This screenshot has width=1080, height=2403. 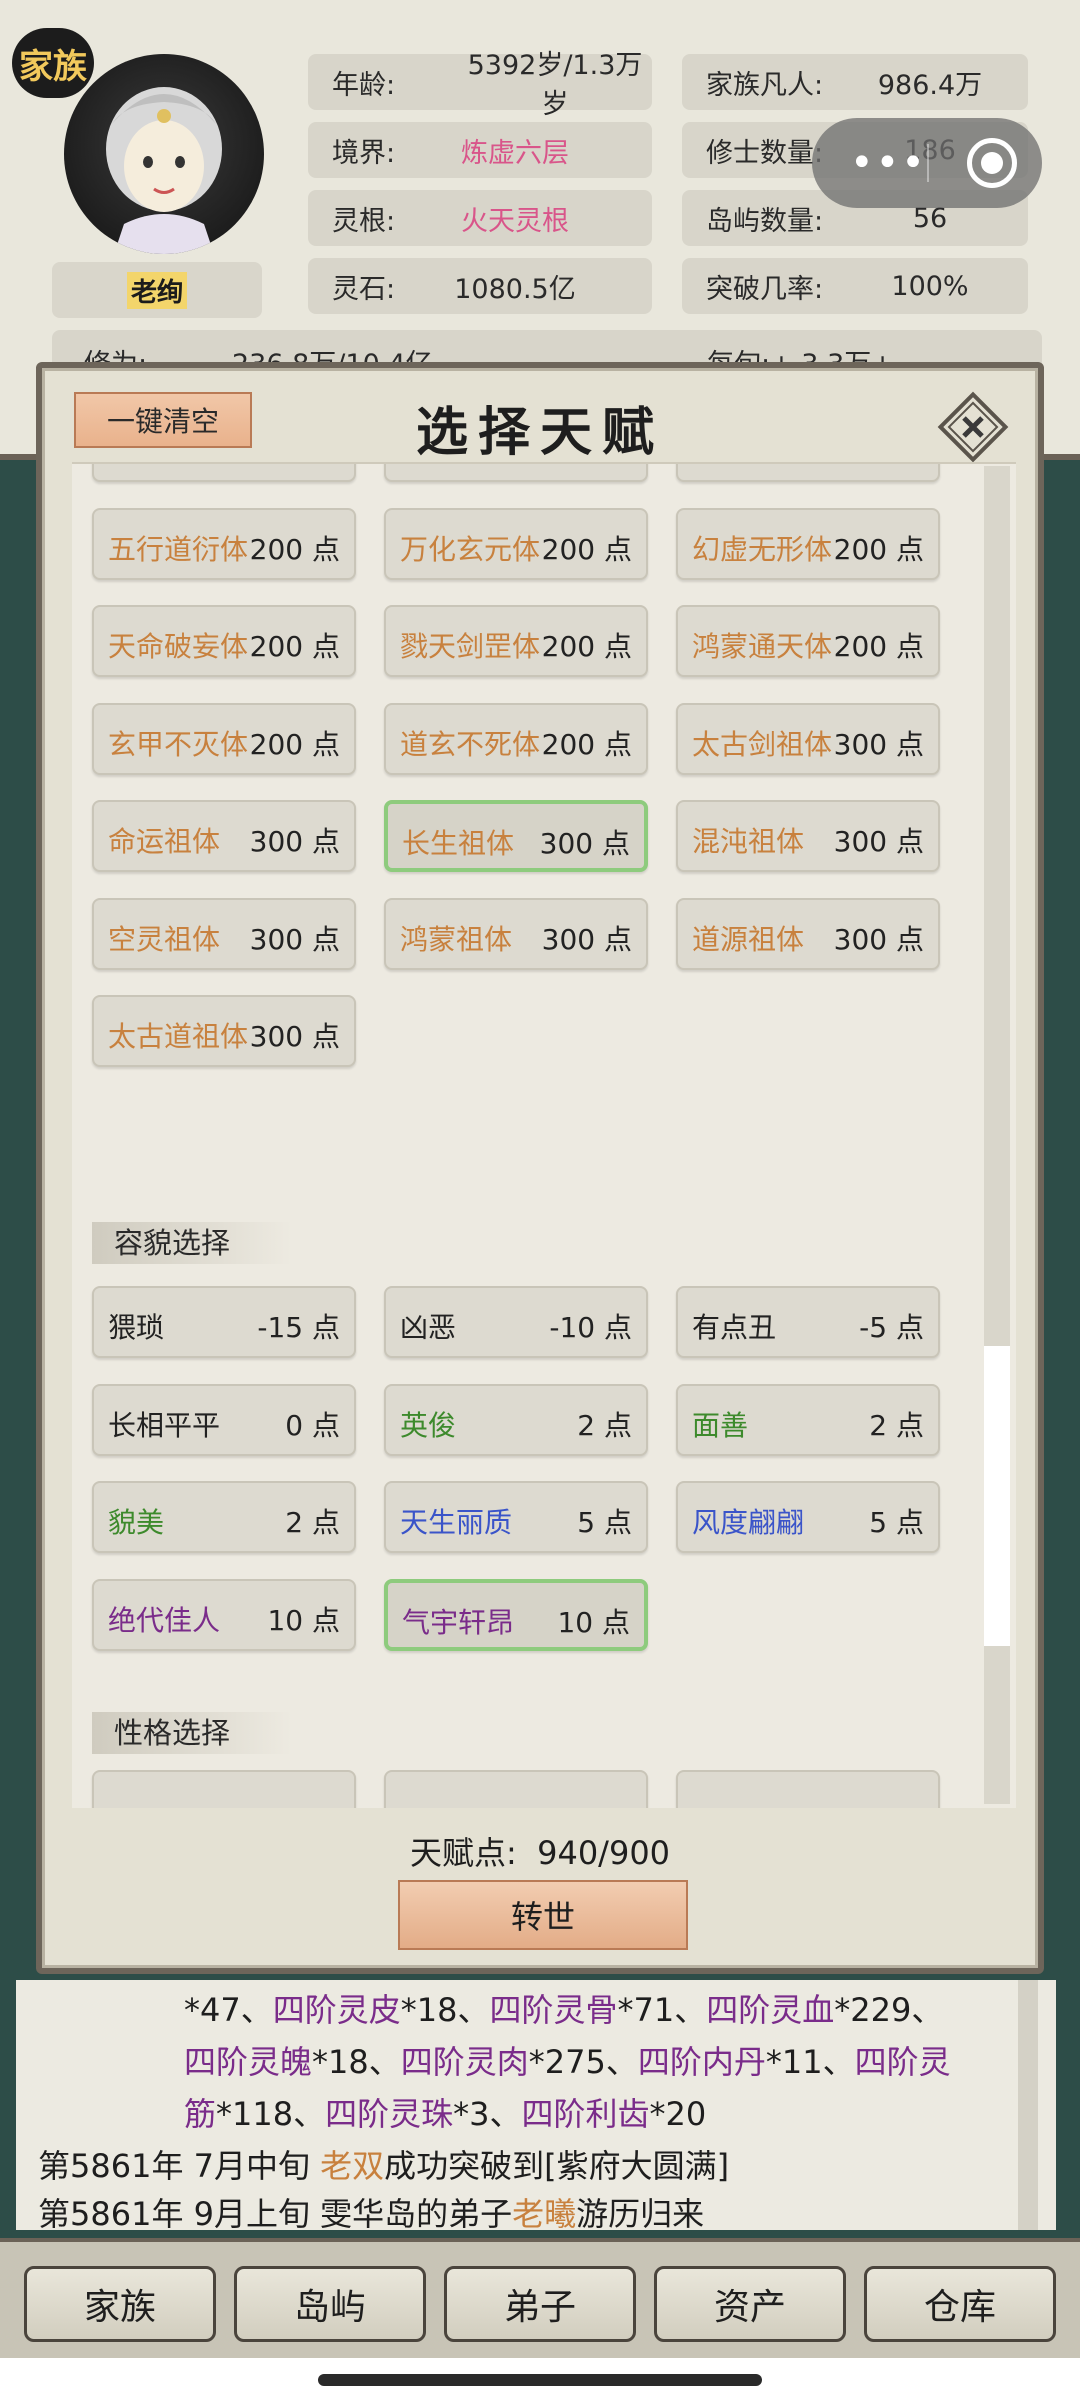 I want to click on talent-option-name: 貌美, so click(x=136, y=1522).